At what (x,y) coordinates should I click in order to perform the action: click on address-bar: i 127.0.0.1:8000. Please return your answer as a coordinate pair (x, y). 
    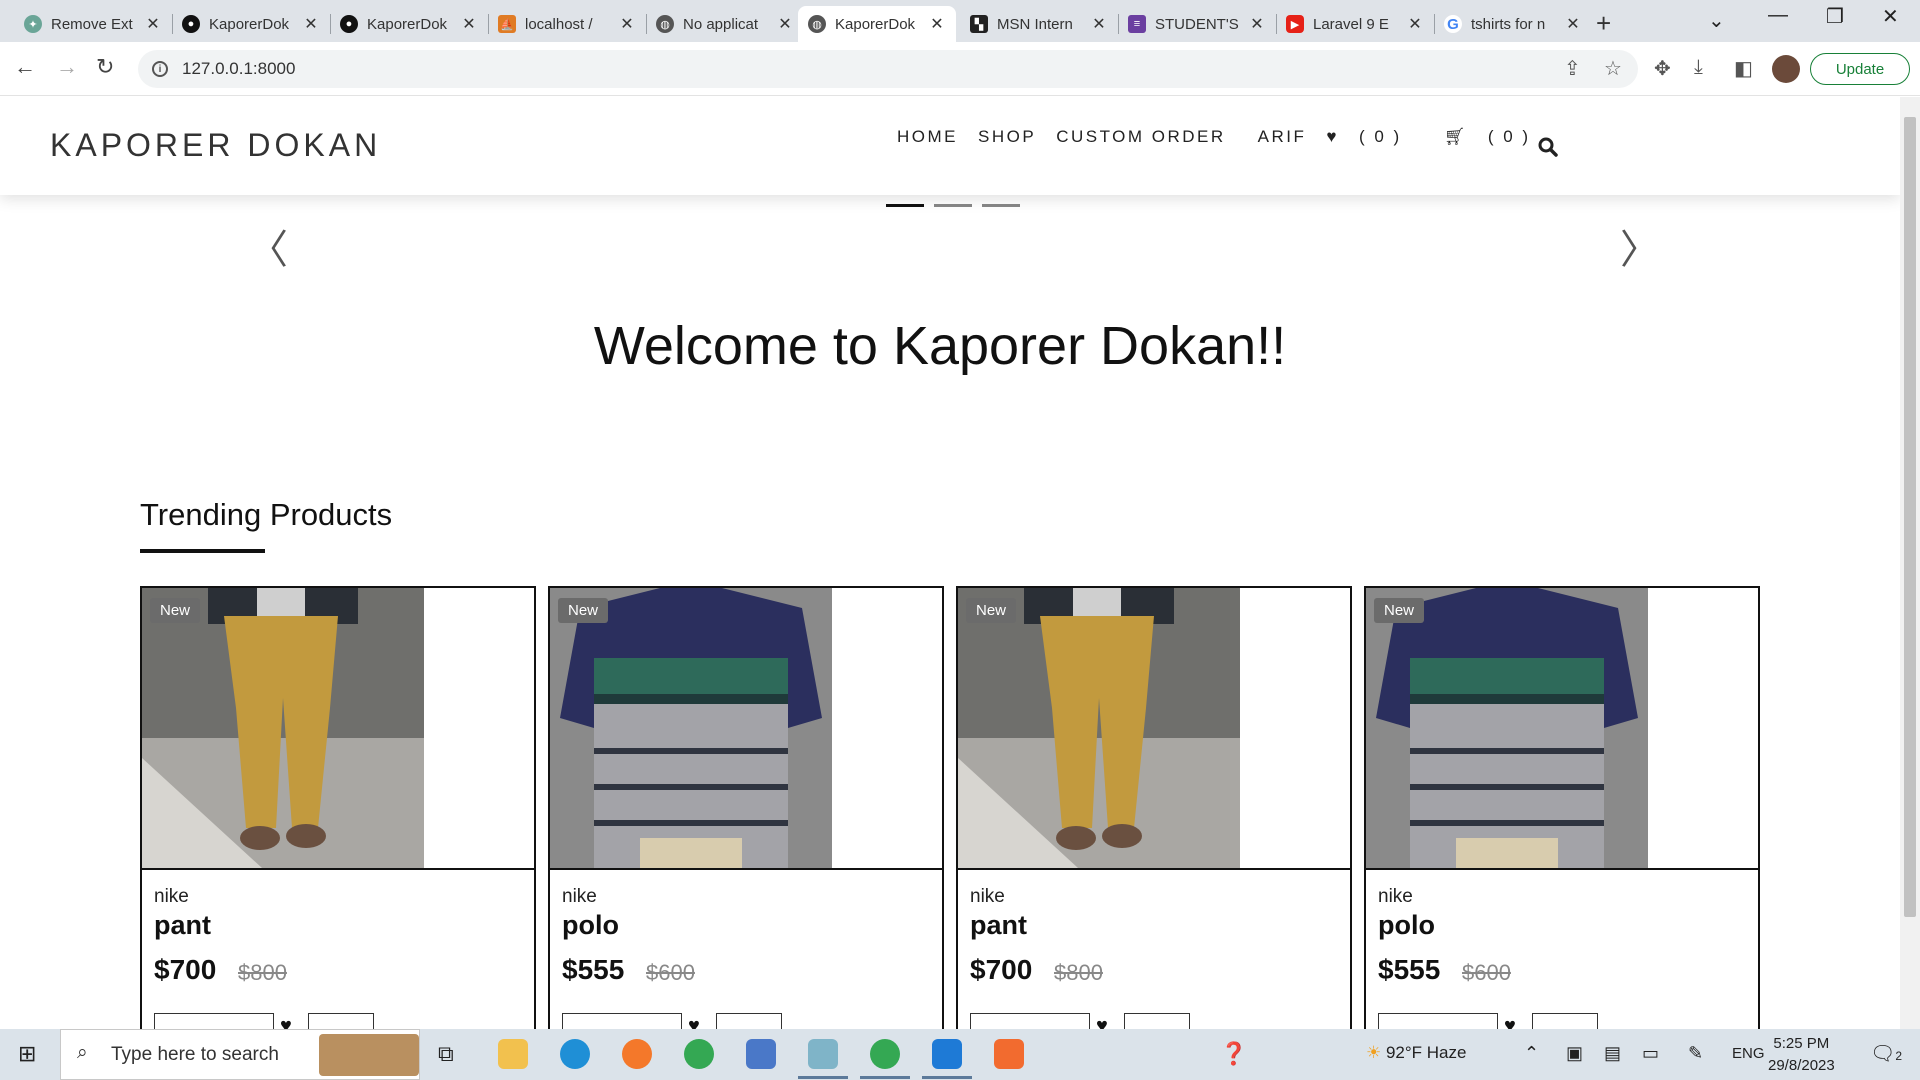
    Looking at the image, I should click on (888, 69).